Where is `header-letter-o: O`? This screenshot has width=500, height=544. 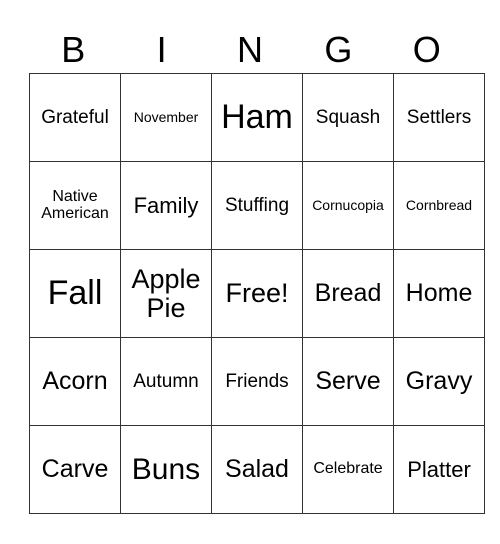 header-letter-o: O is located at coordinates (426, 49).